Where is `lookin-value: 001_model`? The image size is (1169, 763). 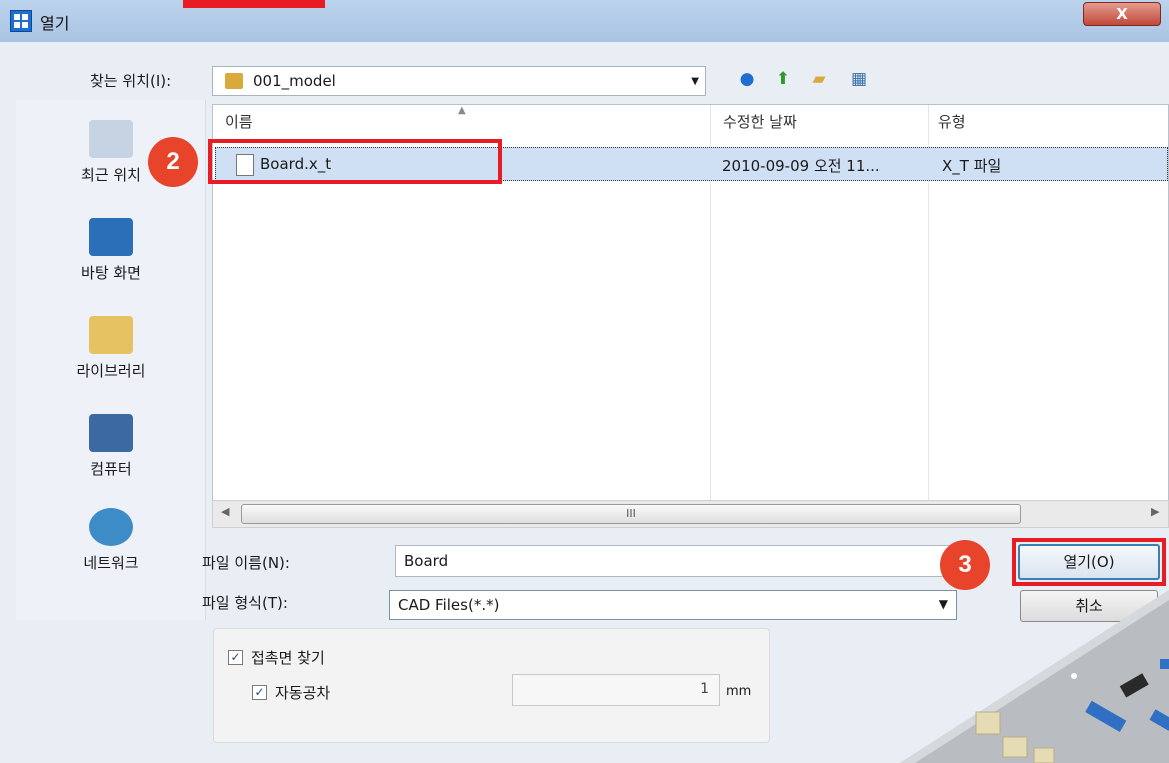 lookin-value: 001_model is located at coordinates (294, 81).